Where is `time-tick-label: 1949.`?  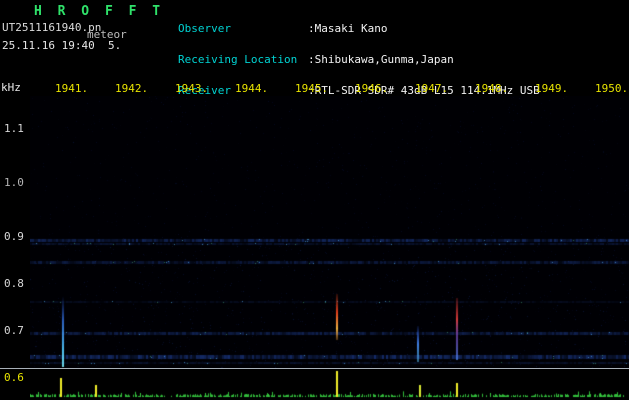
time-tick-label: 1949. is located at coordinates (552, 88).